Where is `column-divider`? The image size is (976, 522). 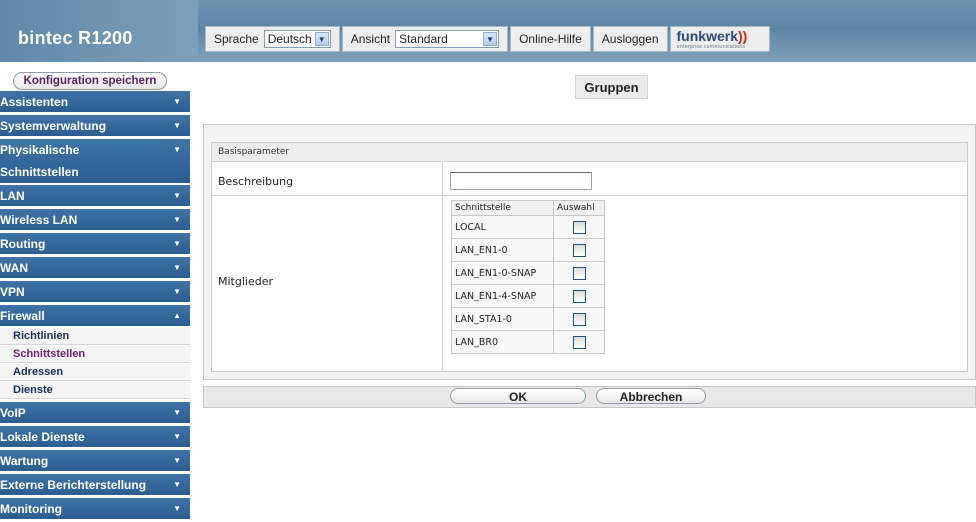 column-divider is located at coordinates (442, 267).